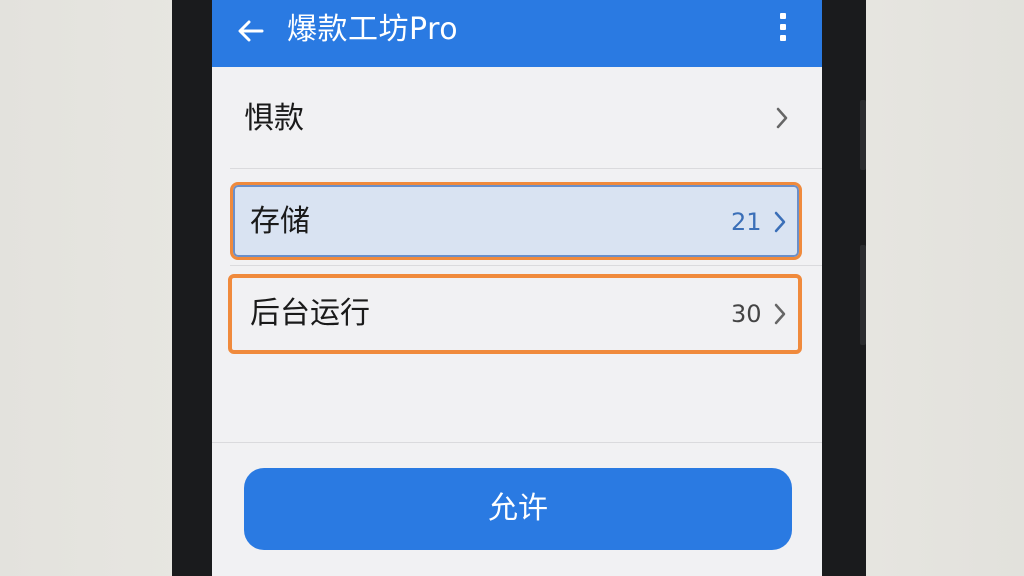  What do you see at coordinates (274, 118) in the screenshot?
I see `permission-row-label: 惧款` at bounding box center [274, 118].